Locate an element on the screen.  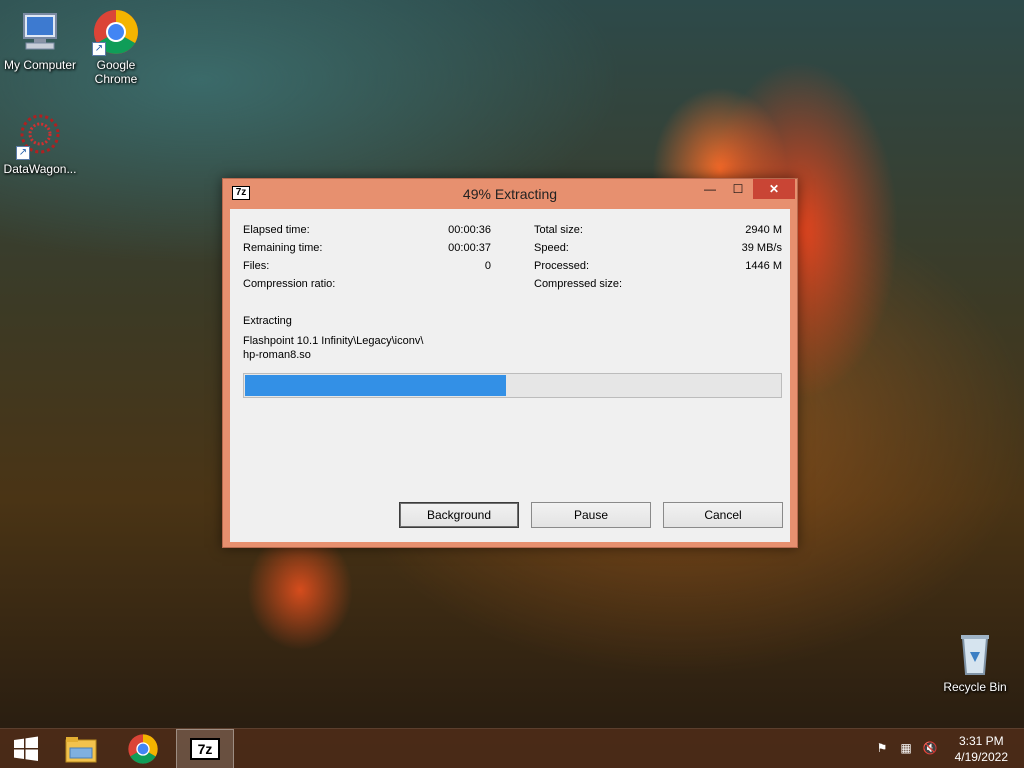
desktop-icon-label: Recycle Bin is located at coordinates (975, 687).